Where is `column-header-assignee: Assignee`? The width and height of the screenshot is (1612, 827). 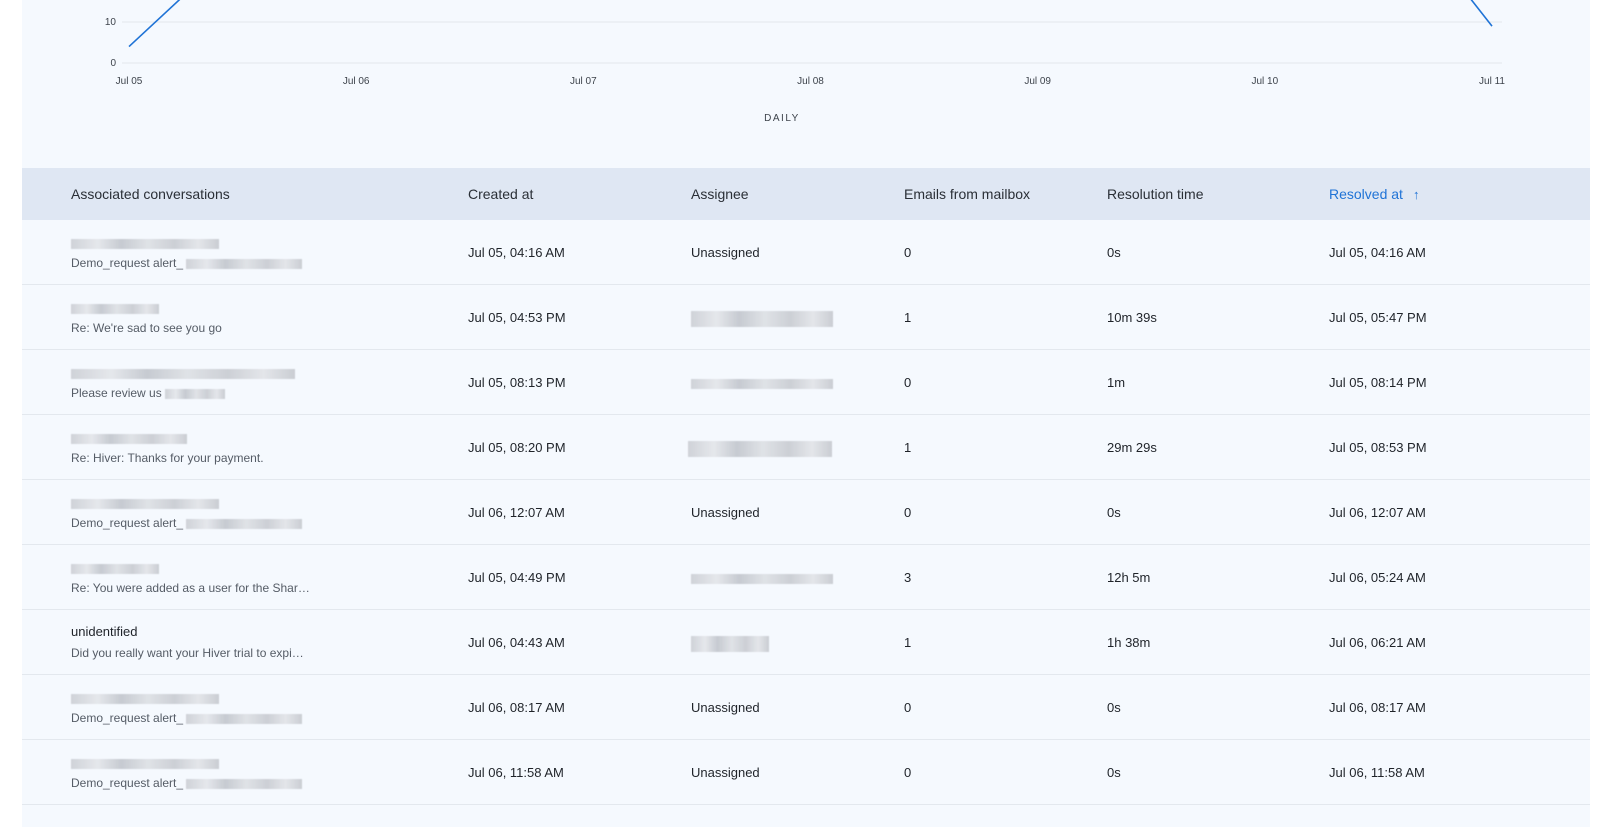
column-header-assignee: Assignee is located at coordinates (720, 194).